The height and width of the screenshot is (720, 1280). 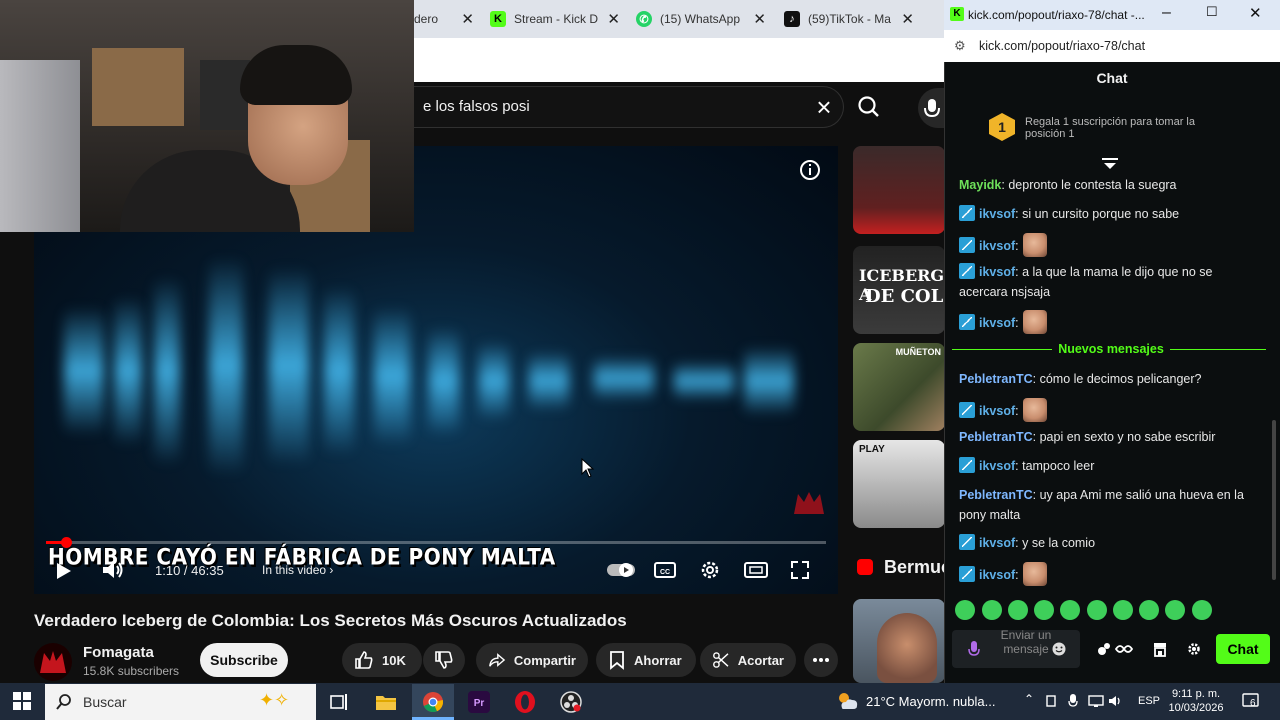 What do you see at coordinates (960, 46) in the screenshot?
I see `site-info-icon: ⚙` at bounding box center [960, 46].